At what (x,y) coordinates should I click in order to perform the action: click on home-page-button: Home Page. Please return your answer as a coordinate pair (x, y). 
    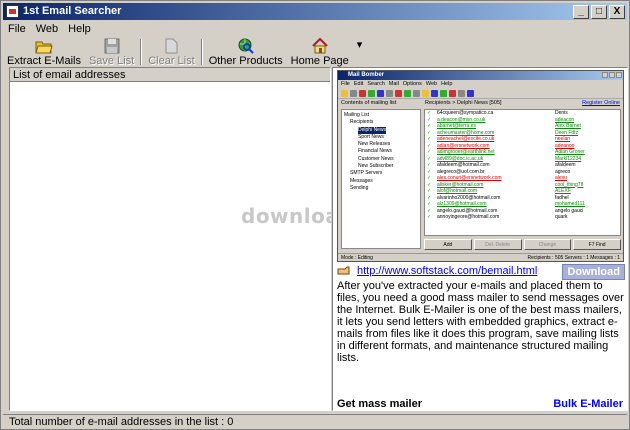
    Looking at the image, I should click on (320, 52).